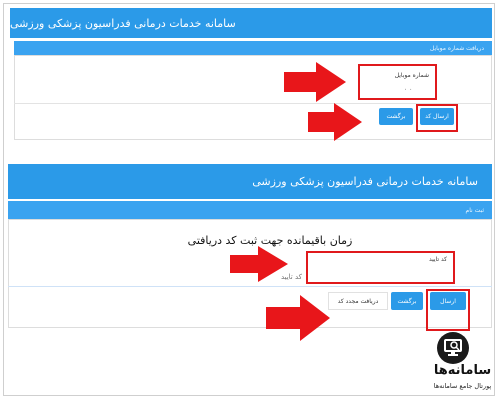  I want to click on code-label: کد تایید, so click(437, 259).